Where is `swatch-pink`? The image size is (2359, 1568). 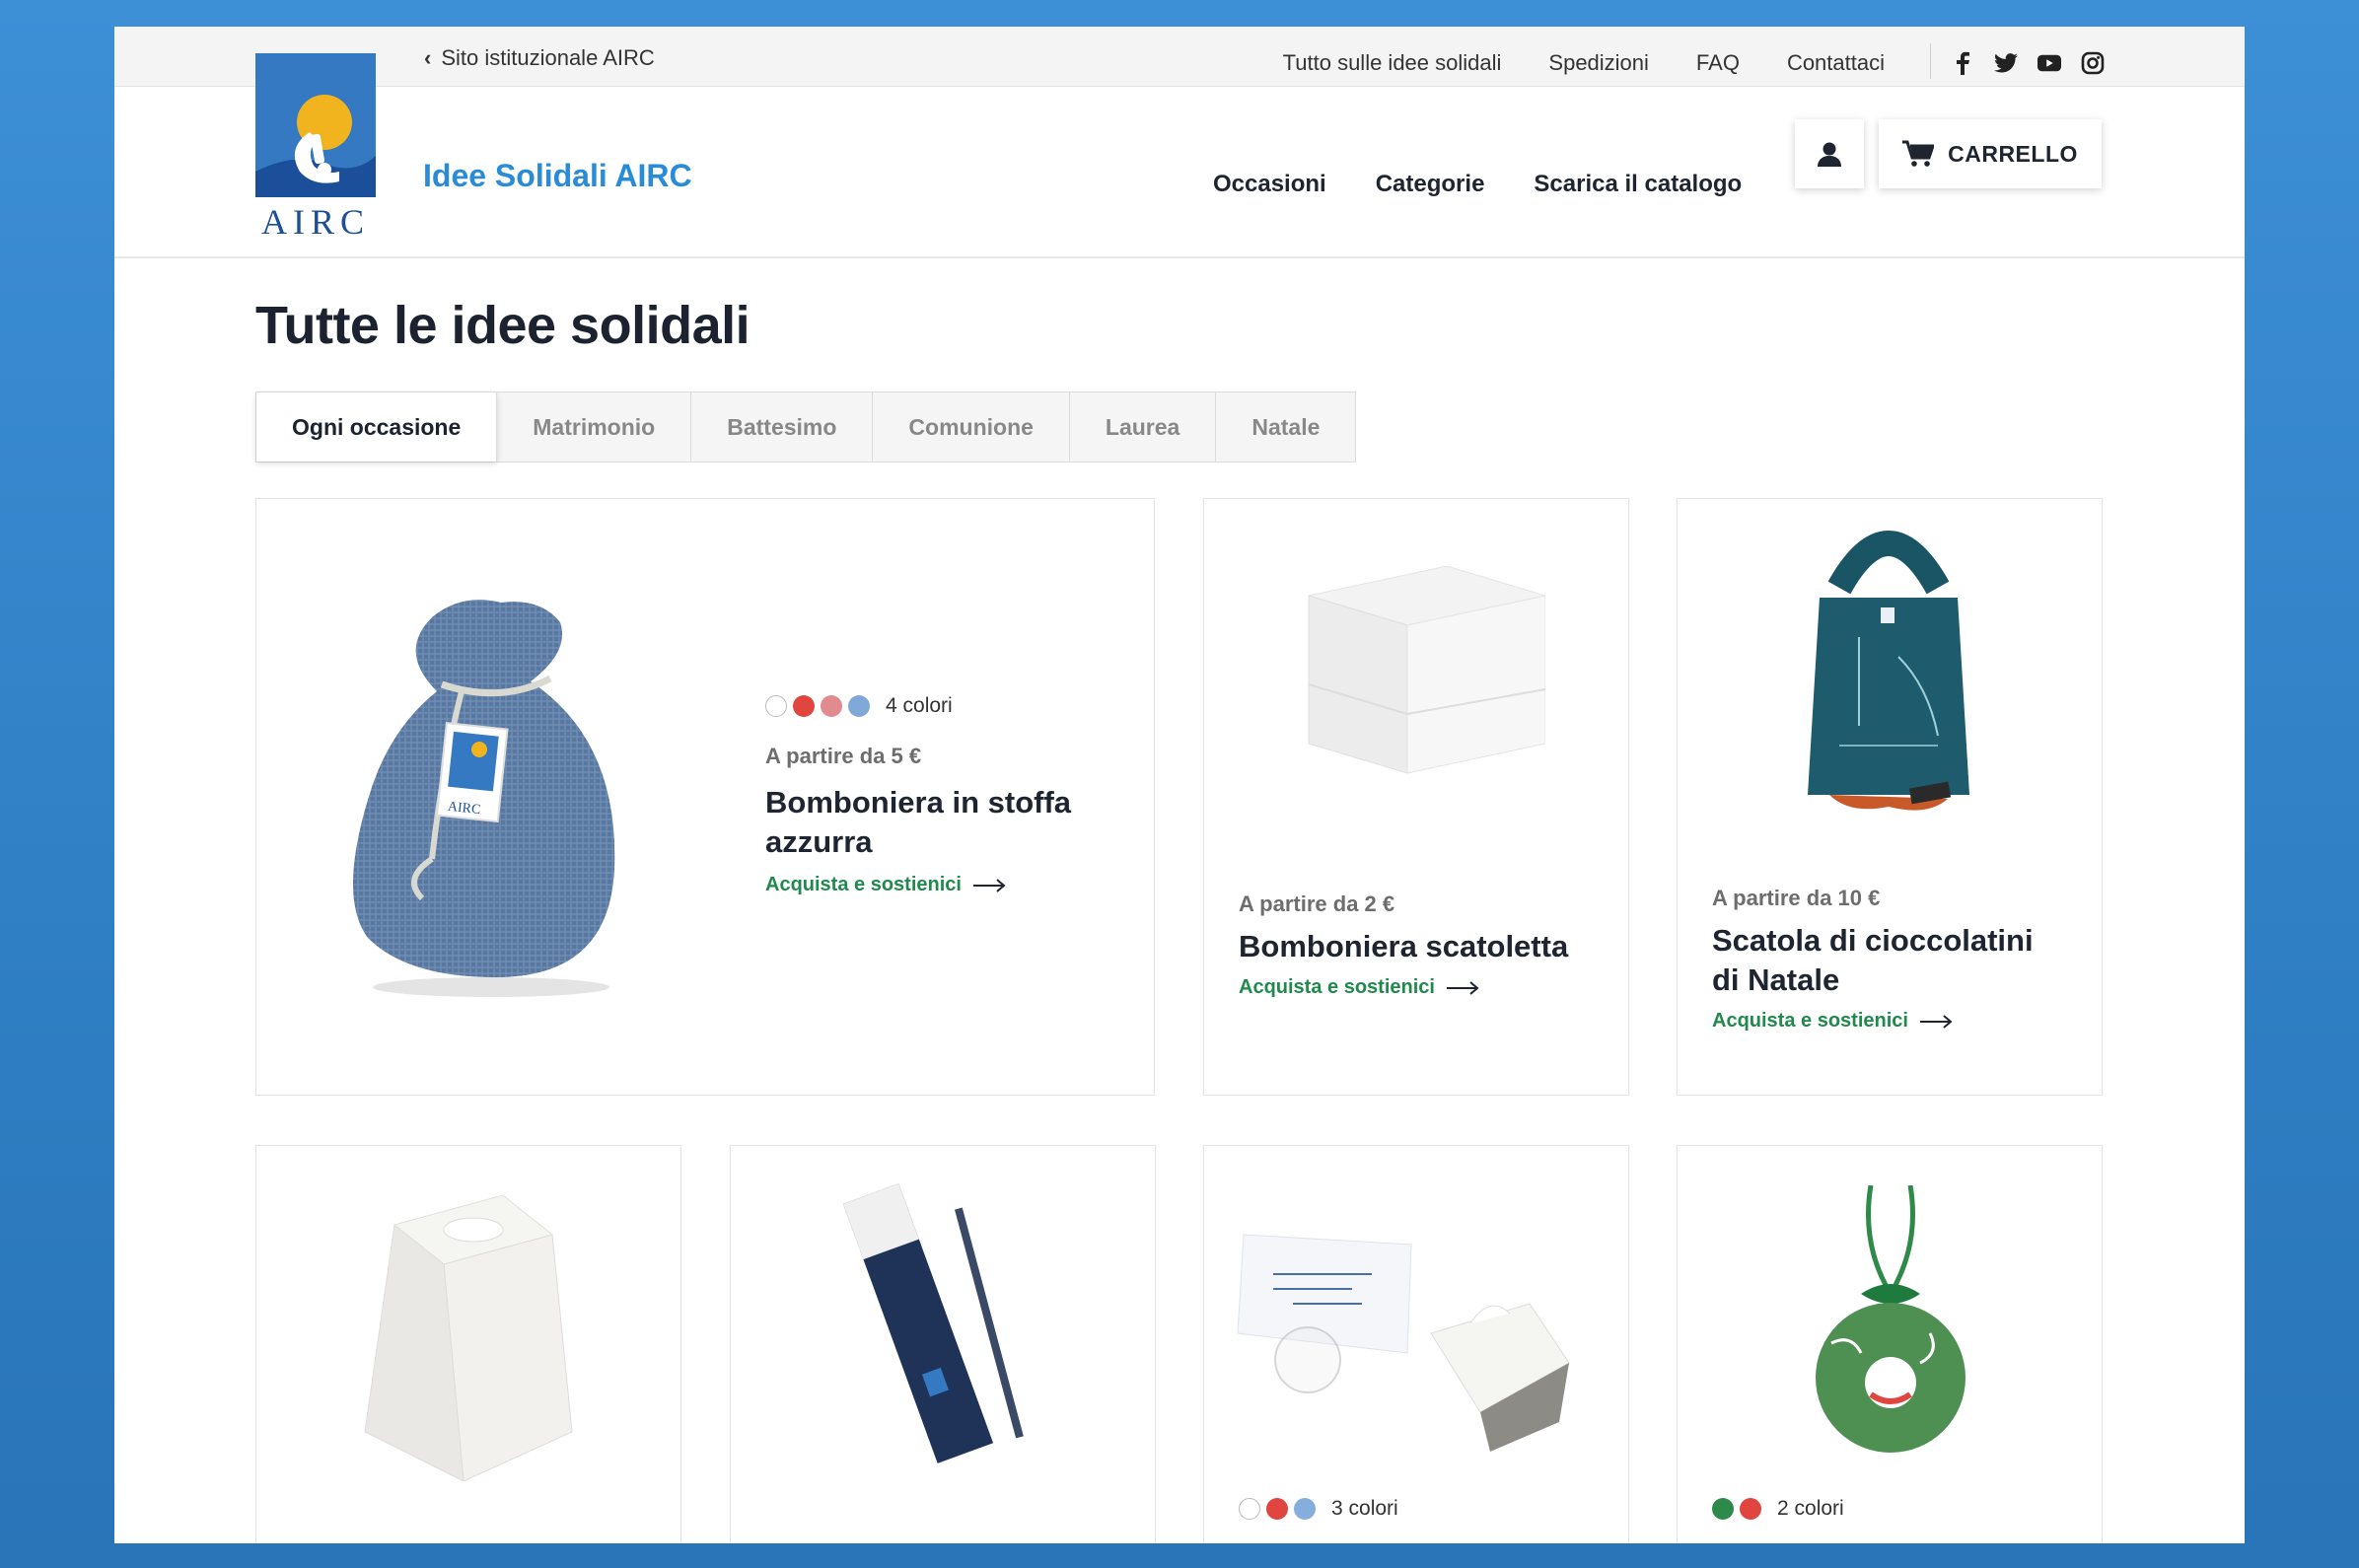
swatch-pink is located at coordinates (831, 706).